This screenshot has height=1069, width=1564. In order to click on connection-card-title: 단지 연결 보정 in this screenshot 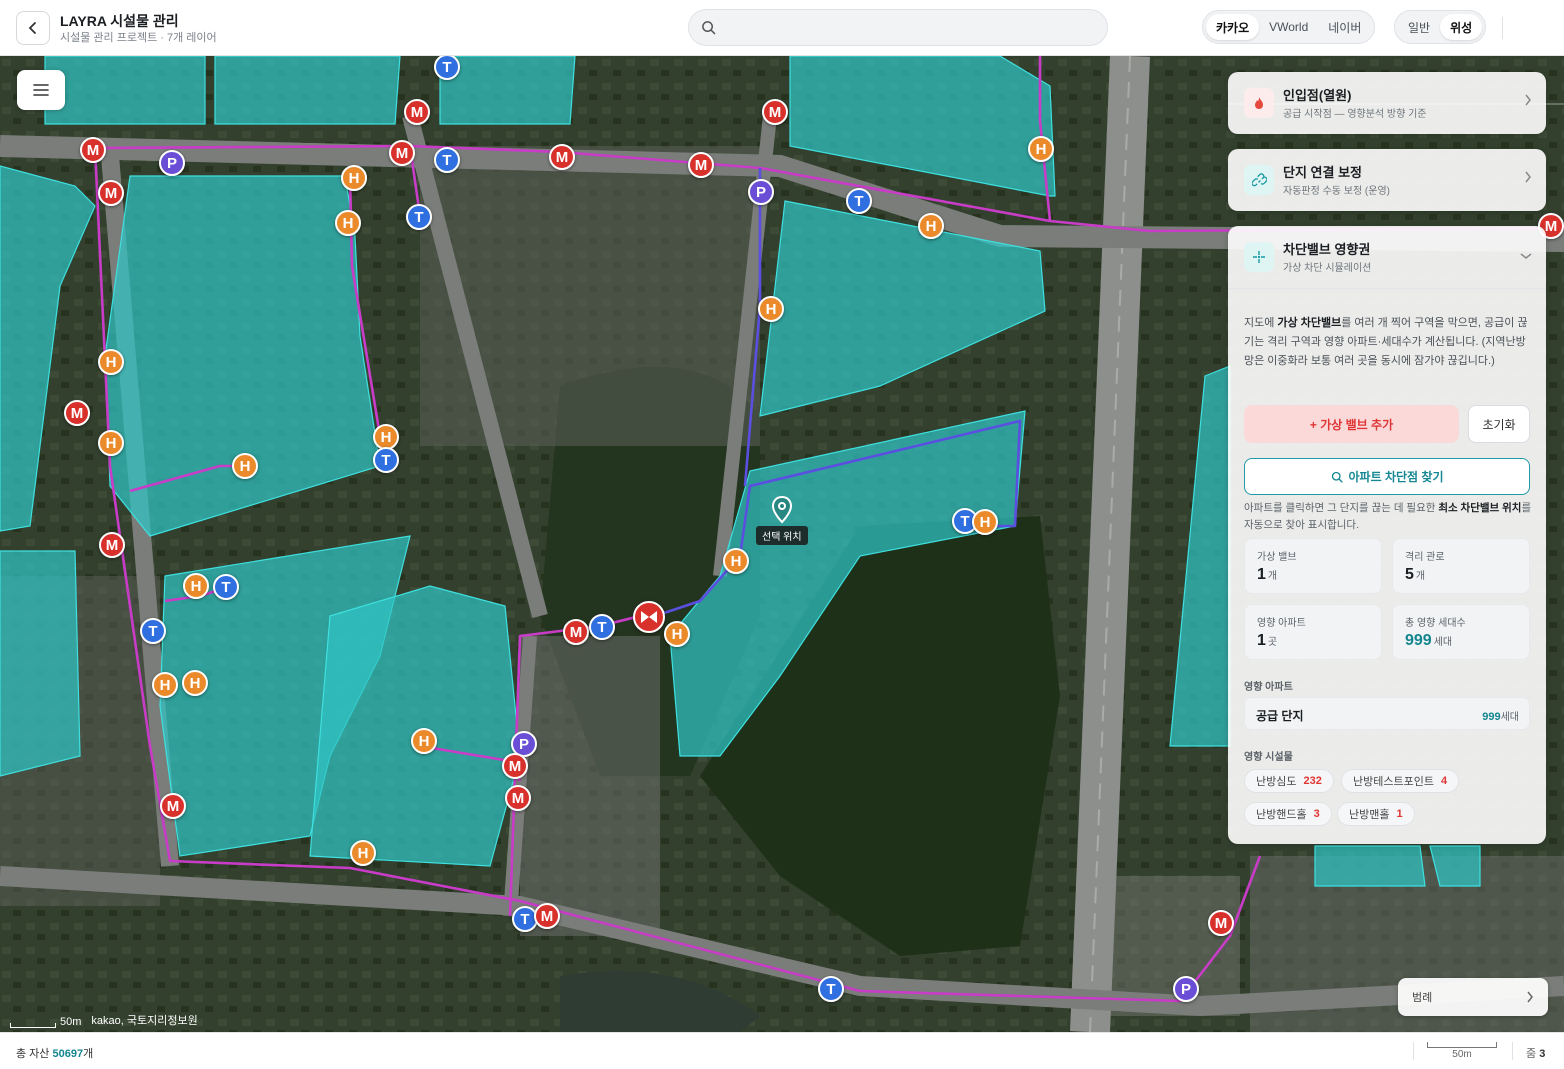, I will do `click(1322, 172)`.